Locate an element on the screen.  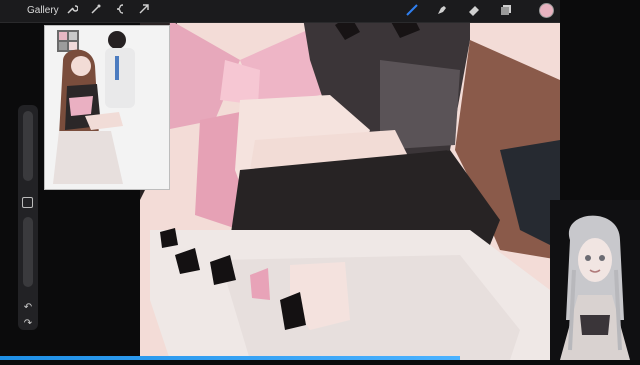
bottom-progress-bar is located at coordinates (230, 358).